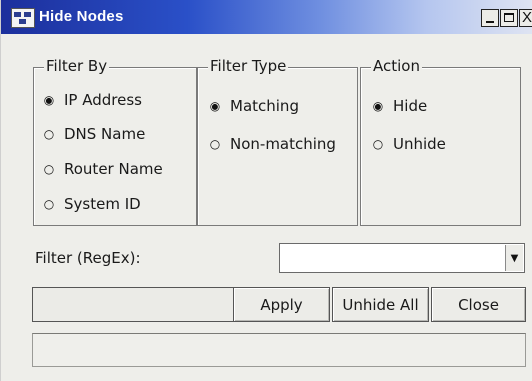 The height and width of the screenshot is (381, 532). Describe the element at coordinates (88, 258) in the screenshot. I see `filter-regex-label: Filter (RegEx):` at that location.